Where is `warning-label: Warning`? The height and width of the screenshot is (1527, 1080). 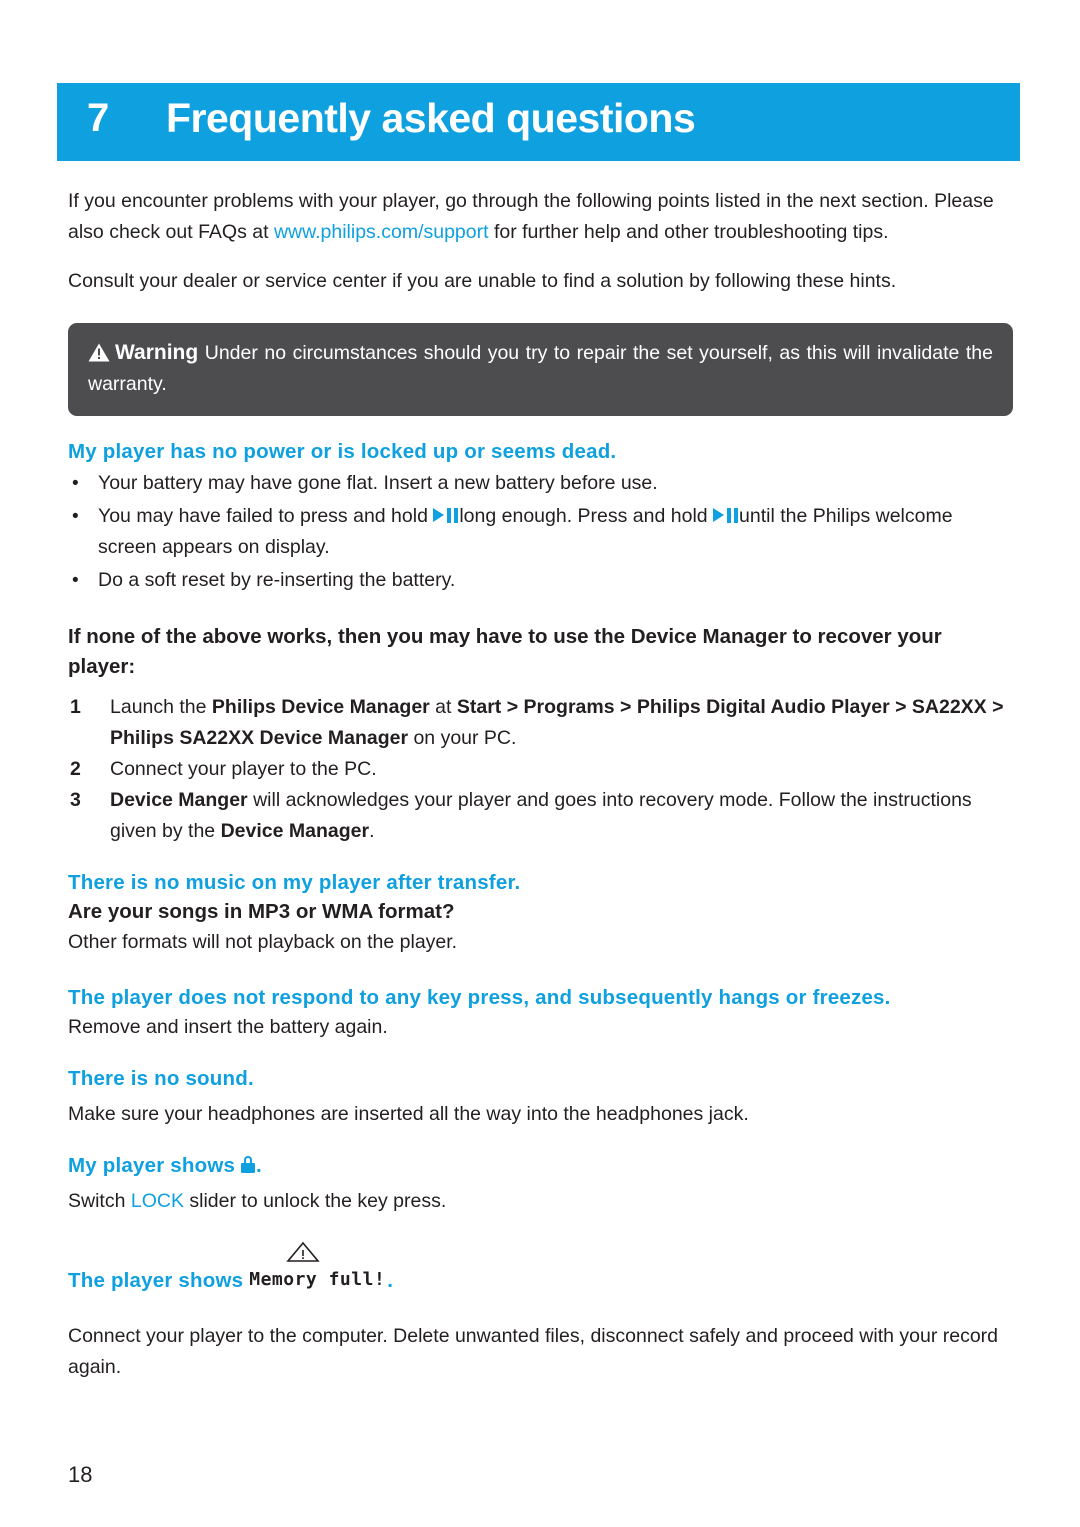
warning-label: Warning is located at coordinates (157, 352).